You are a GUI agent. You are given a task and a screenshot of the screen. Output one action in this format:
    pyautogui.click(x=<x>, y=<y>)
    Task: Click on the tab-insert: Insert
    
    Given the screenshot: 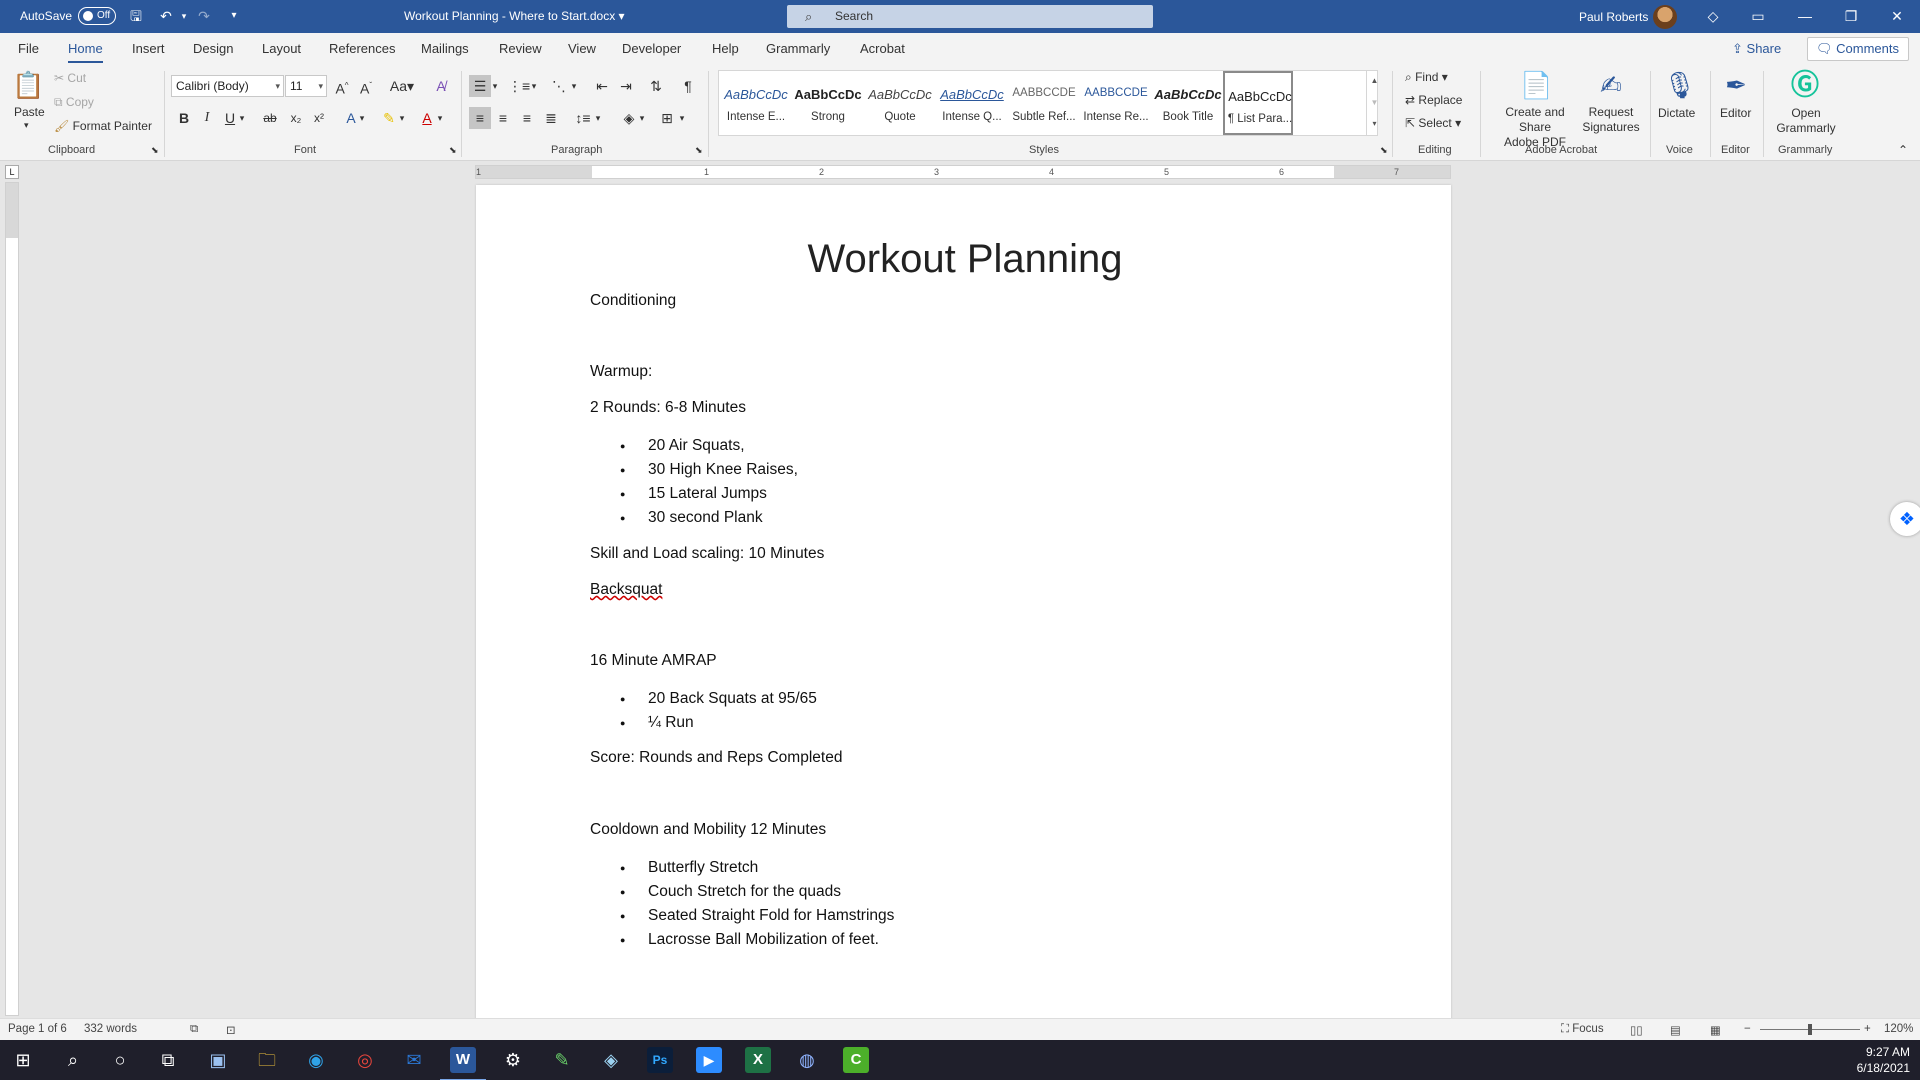 What is the action you would take?
    pyautogui.click(x=148, y=48)
    